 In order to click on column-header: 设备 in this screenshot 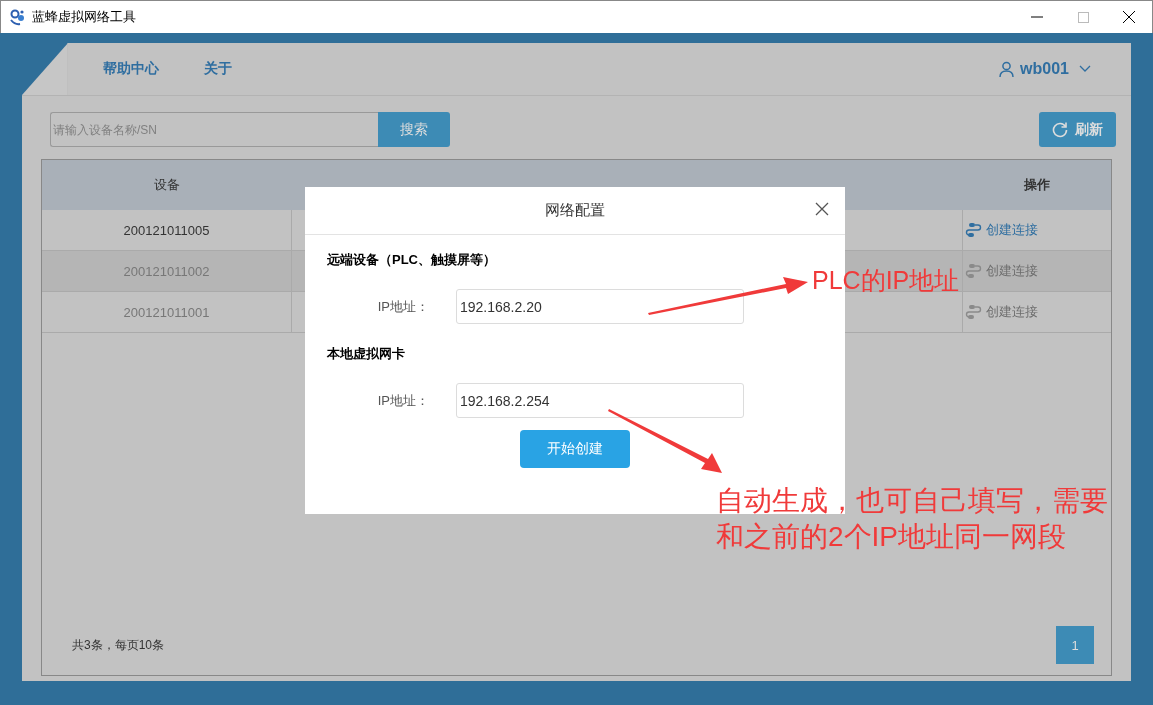, I will do `click(167, 185)`.